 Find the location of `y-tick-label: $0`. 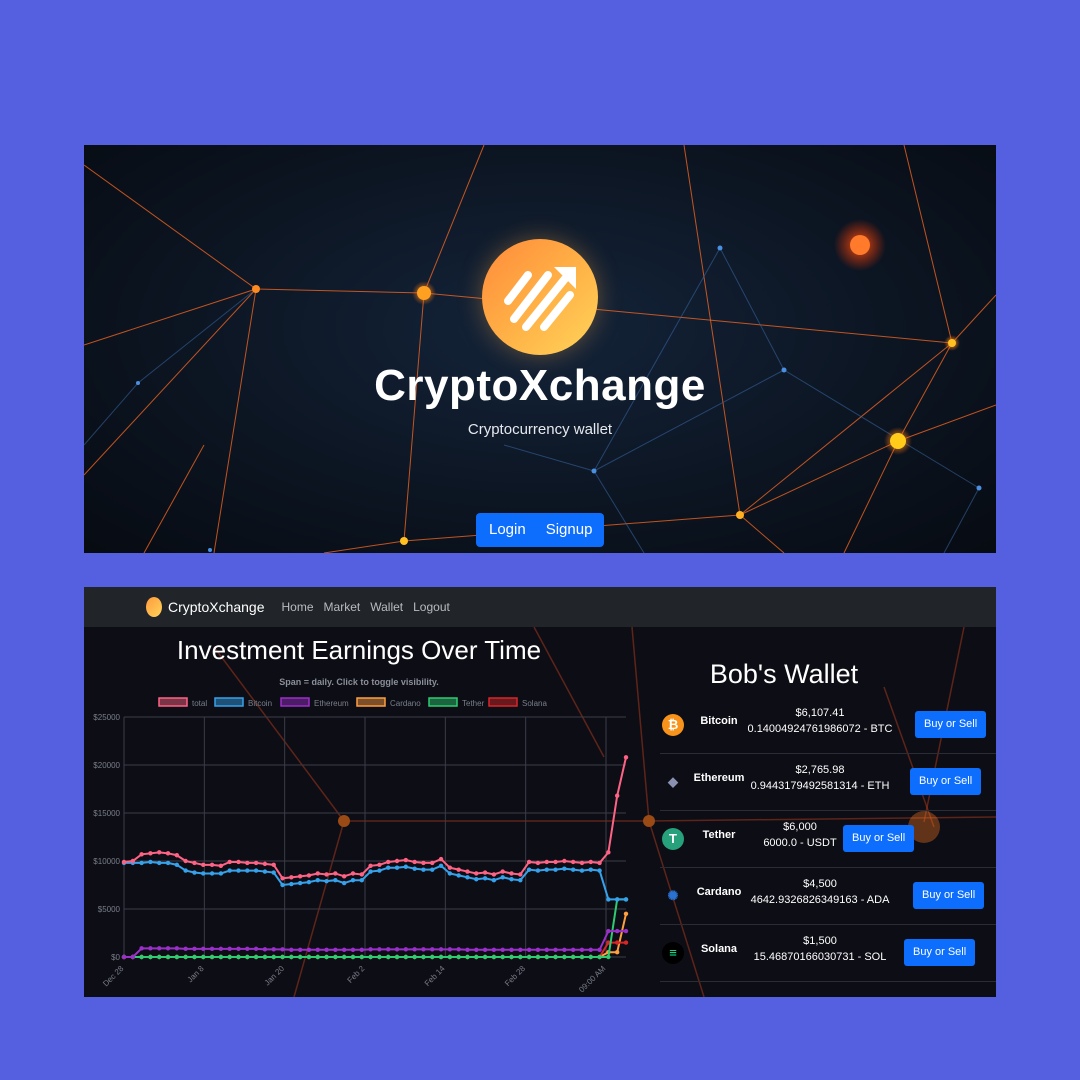

y-tick-label: $0 is located at coordinates (115, 957).